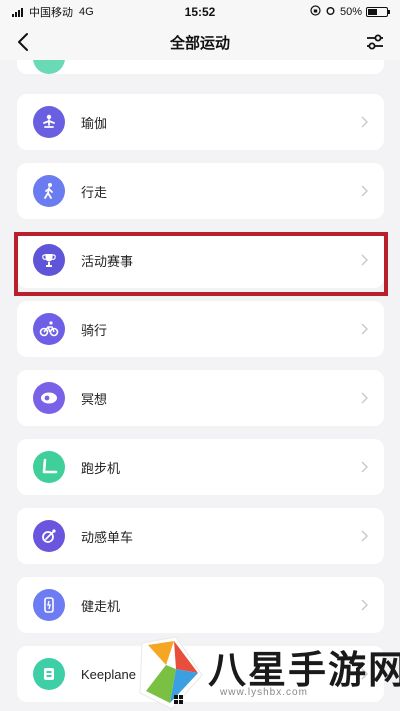 This screenshot has height=711, width=400. Describe the element at coordinates (200, 398) in the screenshot. I see `list-item-meditation: 冥想` at that location.